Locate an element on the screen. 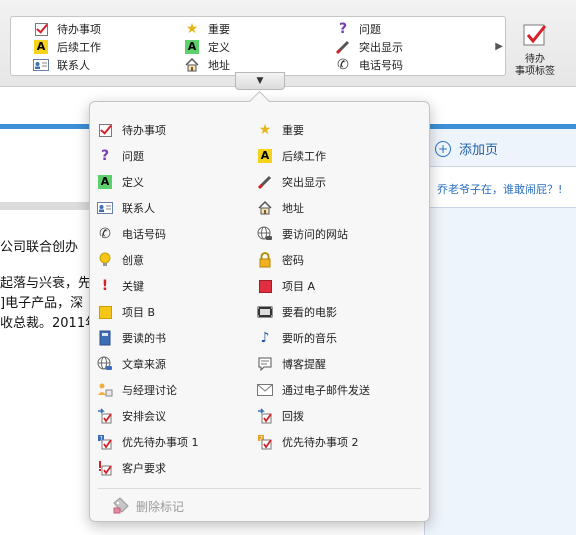  music-note-icon: ♪ is located at coordinates (265, 338).